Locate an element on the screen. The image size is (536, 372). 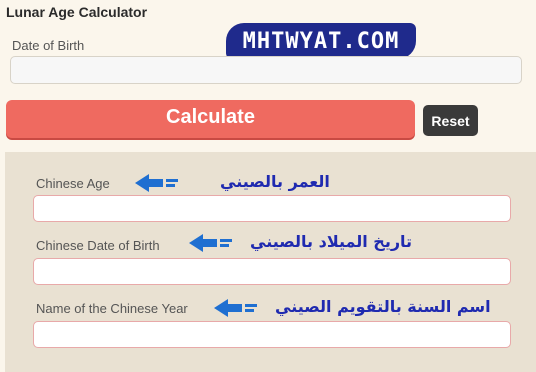
watermark-logo: MHTWYAT.COM is located at coordinates (321, 41).